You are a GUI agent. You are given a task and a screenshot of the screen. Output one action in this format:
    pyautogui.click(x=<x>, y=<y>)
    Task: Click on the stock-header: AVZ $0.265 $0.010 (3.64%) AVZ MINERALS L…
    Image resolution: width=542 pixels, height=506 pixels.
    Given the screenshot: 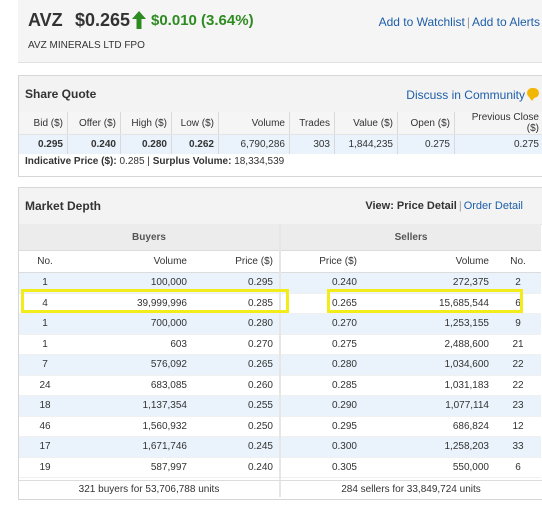 What is the action you would take?
    pyautogui.click(x=280, y=31)
    